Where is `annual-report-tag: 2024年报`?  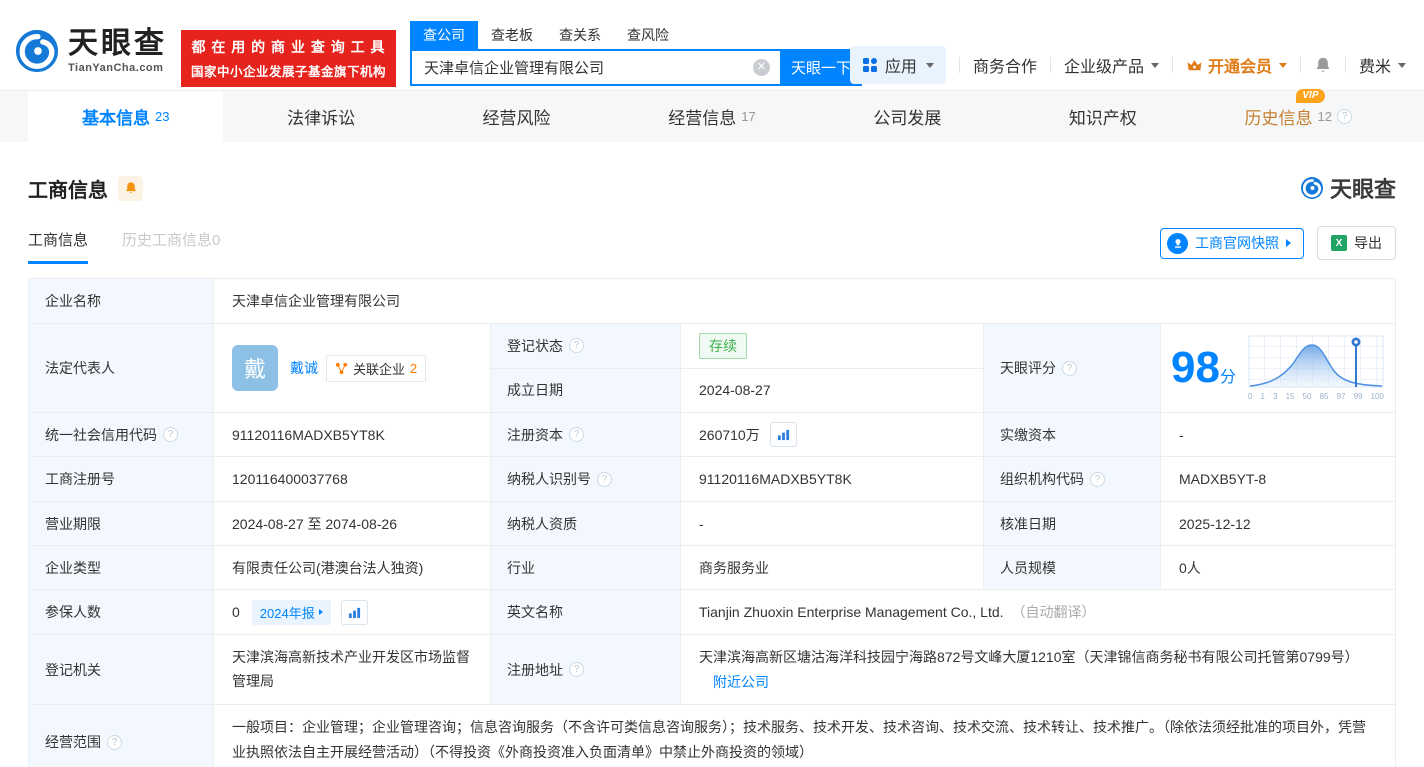 annual-report-tag: 2024年报 is located at coordinates (291, 612).